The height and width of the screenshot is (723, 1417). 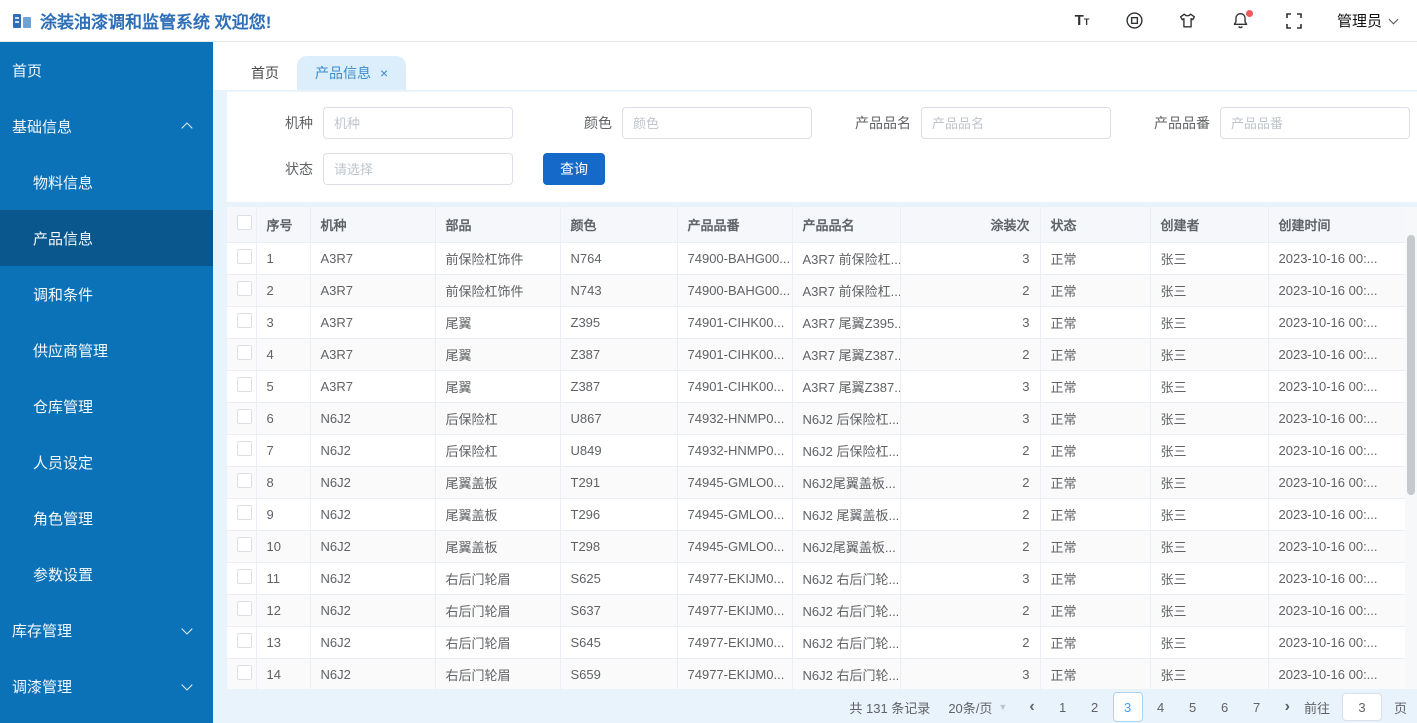 What do you see at coordinates (1161, 707) in the screenshot?
I see `page-number: 4` at bounding box center [1161, 707].